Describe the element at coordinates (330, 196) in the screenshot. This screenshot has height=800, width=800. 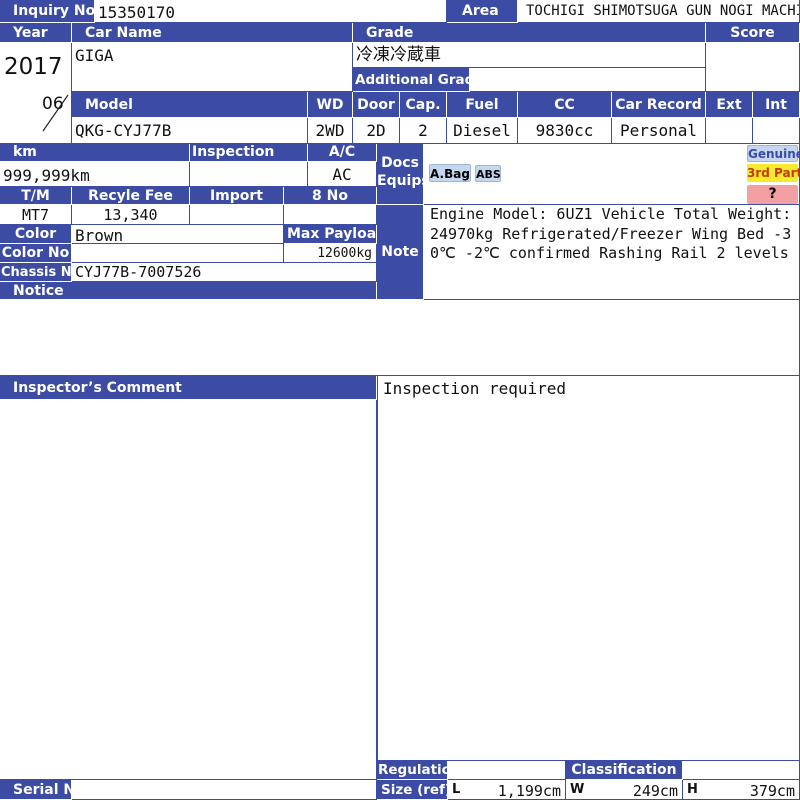
I see `eight-no-label: 8 No` at that location.